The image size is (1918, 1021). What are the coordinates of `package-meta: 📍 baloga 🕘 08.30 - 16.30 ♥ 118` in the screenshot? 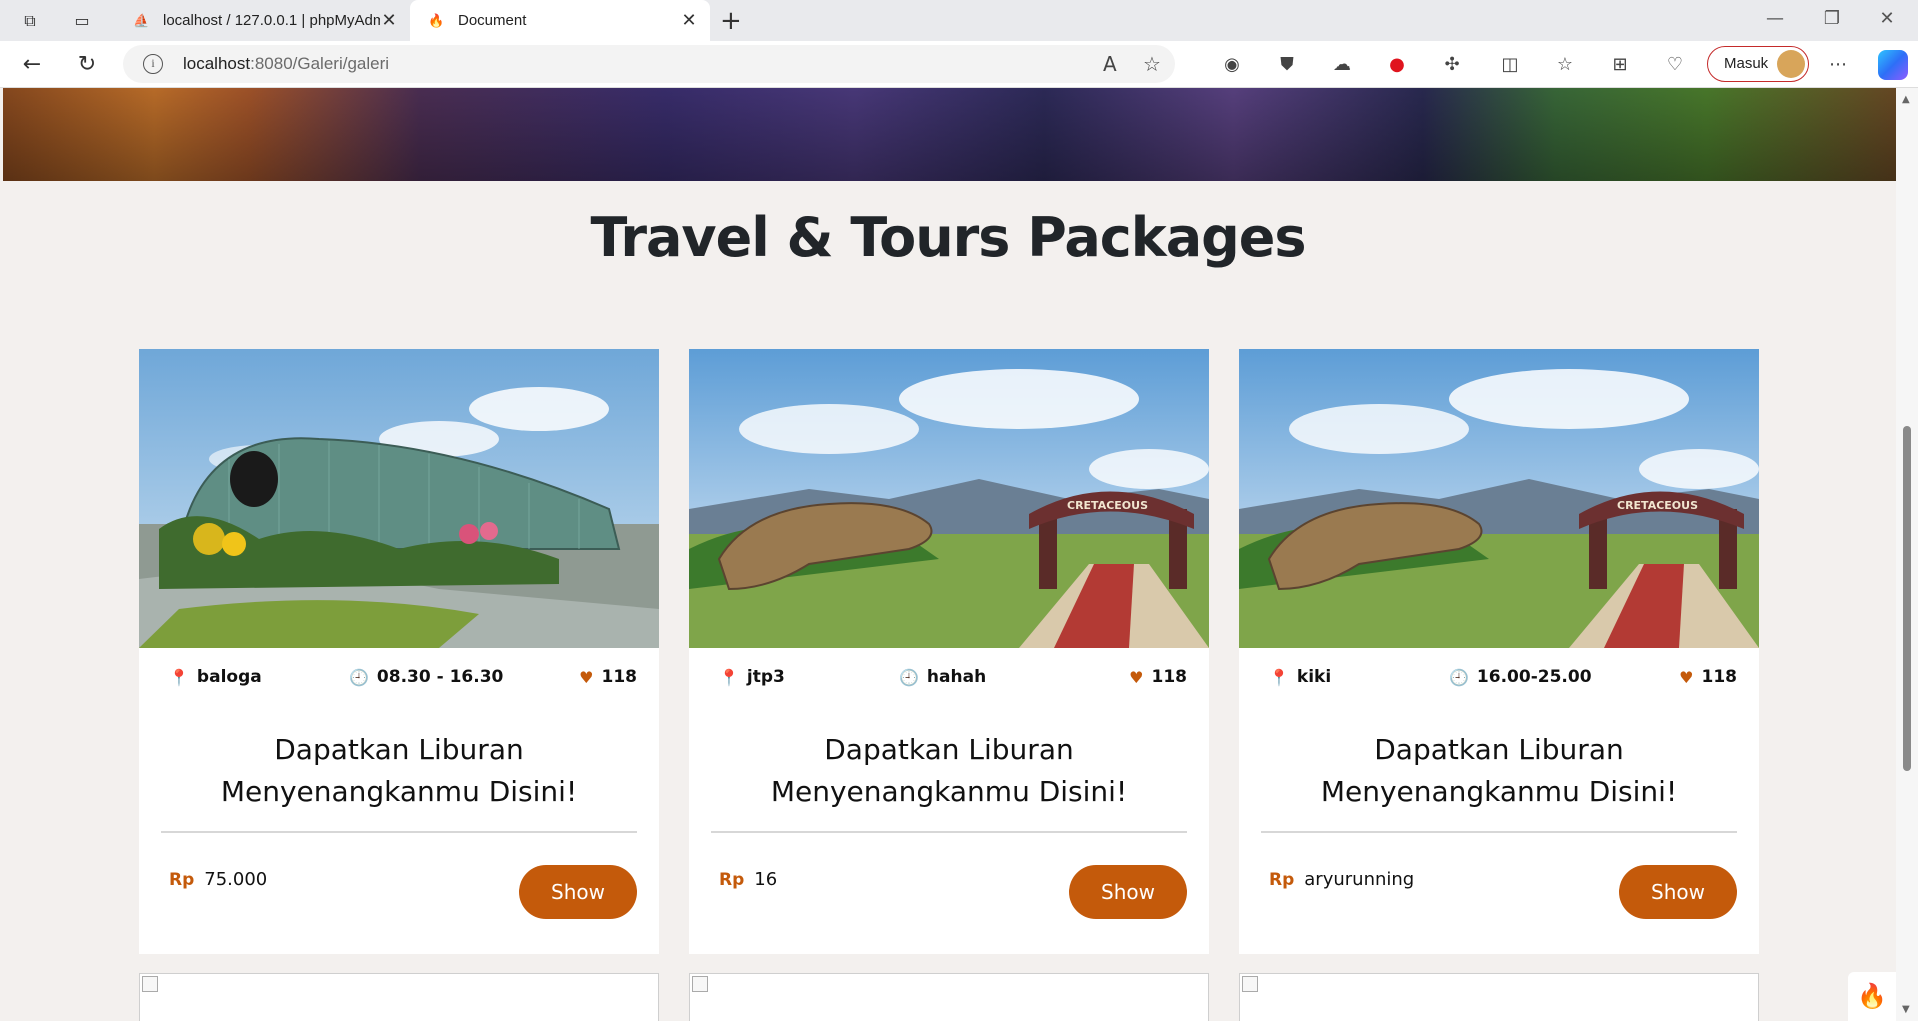 It's located at (399, 679).